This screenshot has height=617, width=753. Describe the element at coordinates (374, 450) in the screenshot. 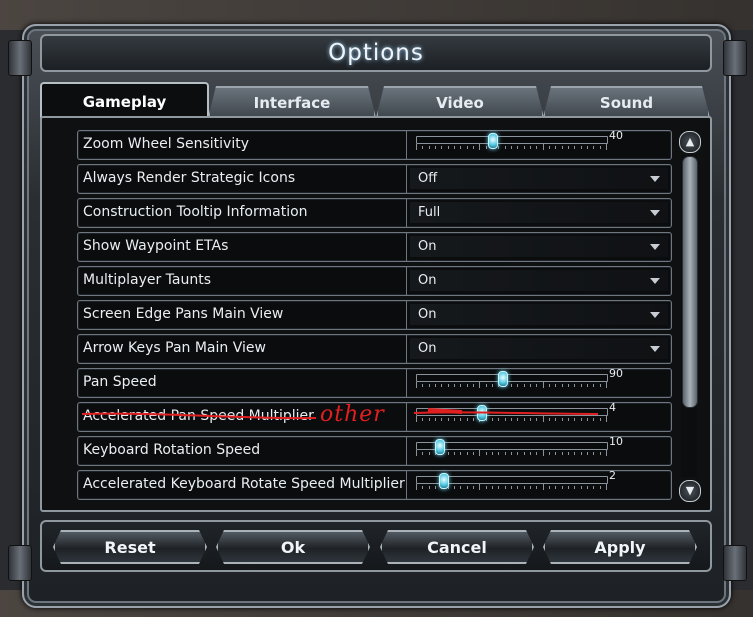

I see `setting-row: Keyboard Rotation Speed 10` at that location.